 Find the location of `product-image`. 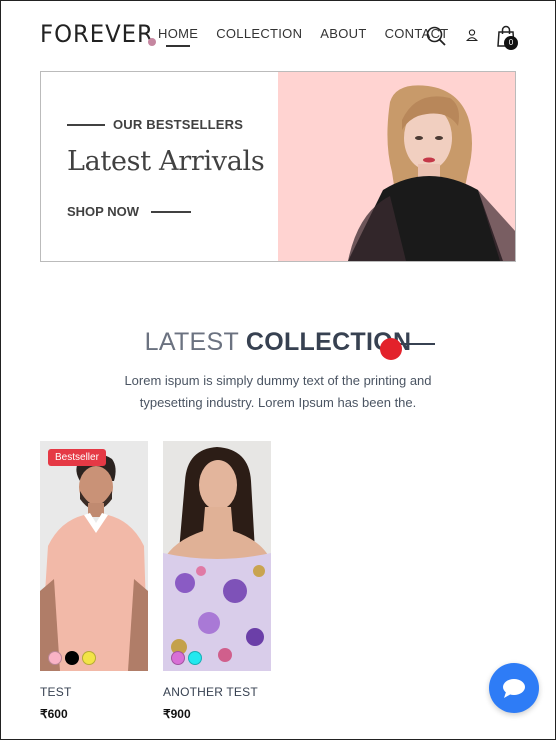

product-image is located at coordinates (217, 556).